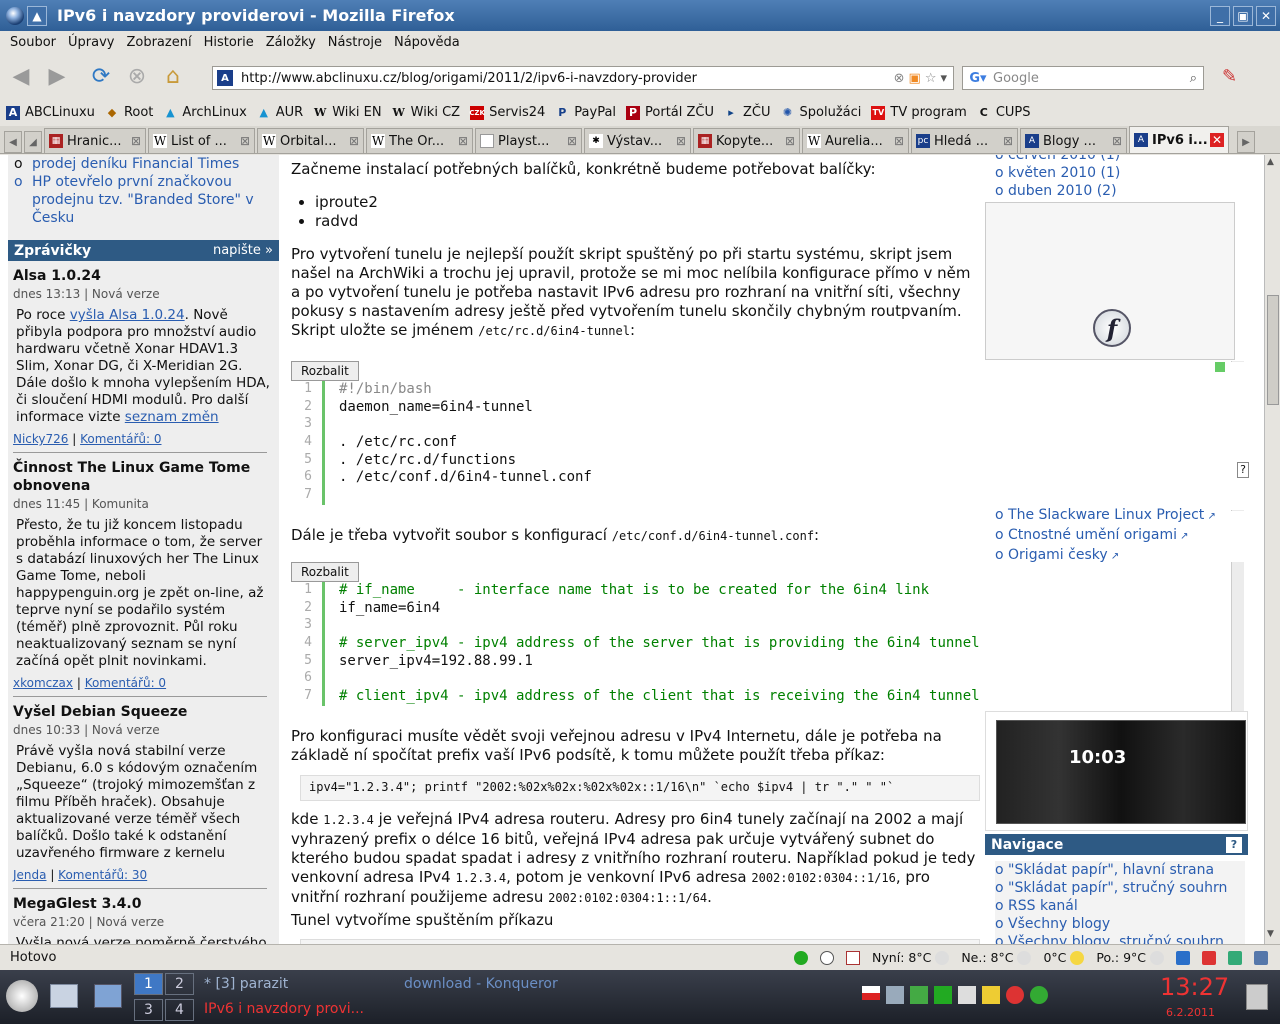  Describe the element at coordinates (1064, 173) in the screenshot. I see `archive-link: květen 2010 (1)` at that location.